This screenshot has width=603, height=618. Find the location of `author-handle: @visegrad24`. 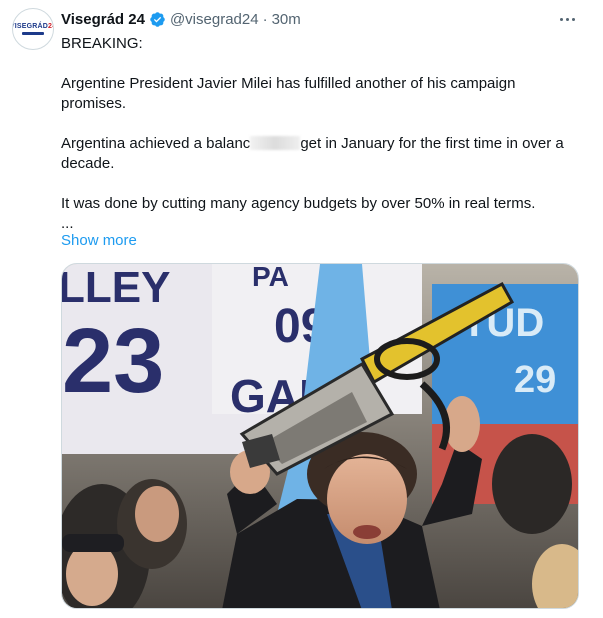

author-handle: @visegrad24 is located at coordinates (214, 19).